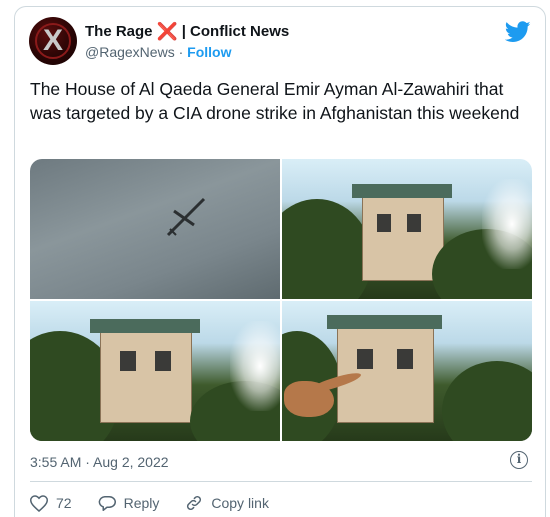  Describe the element at coordinates (119, 31) in the screenshot. I see `author-display-name: The Rage` at that location.